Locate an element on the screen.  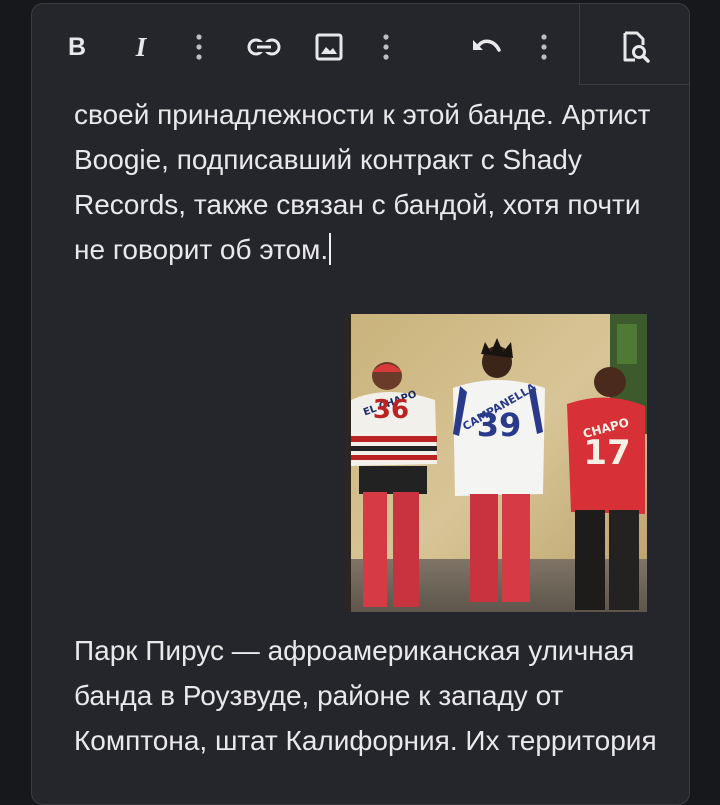
insert-image-button is located at coordinates (329, 47).